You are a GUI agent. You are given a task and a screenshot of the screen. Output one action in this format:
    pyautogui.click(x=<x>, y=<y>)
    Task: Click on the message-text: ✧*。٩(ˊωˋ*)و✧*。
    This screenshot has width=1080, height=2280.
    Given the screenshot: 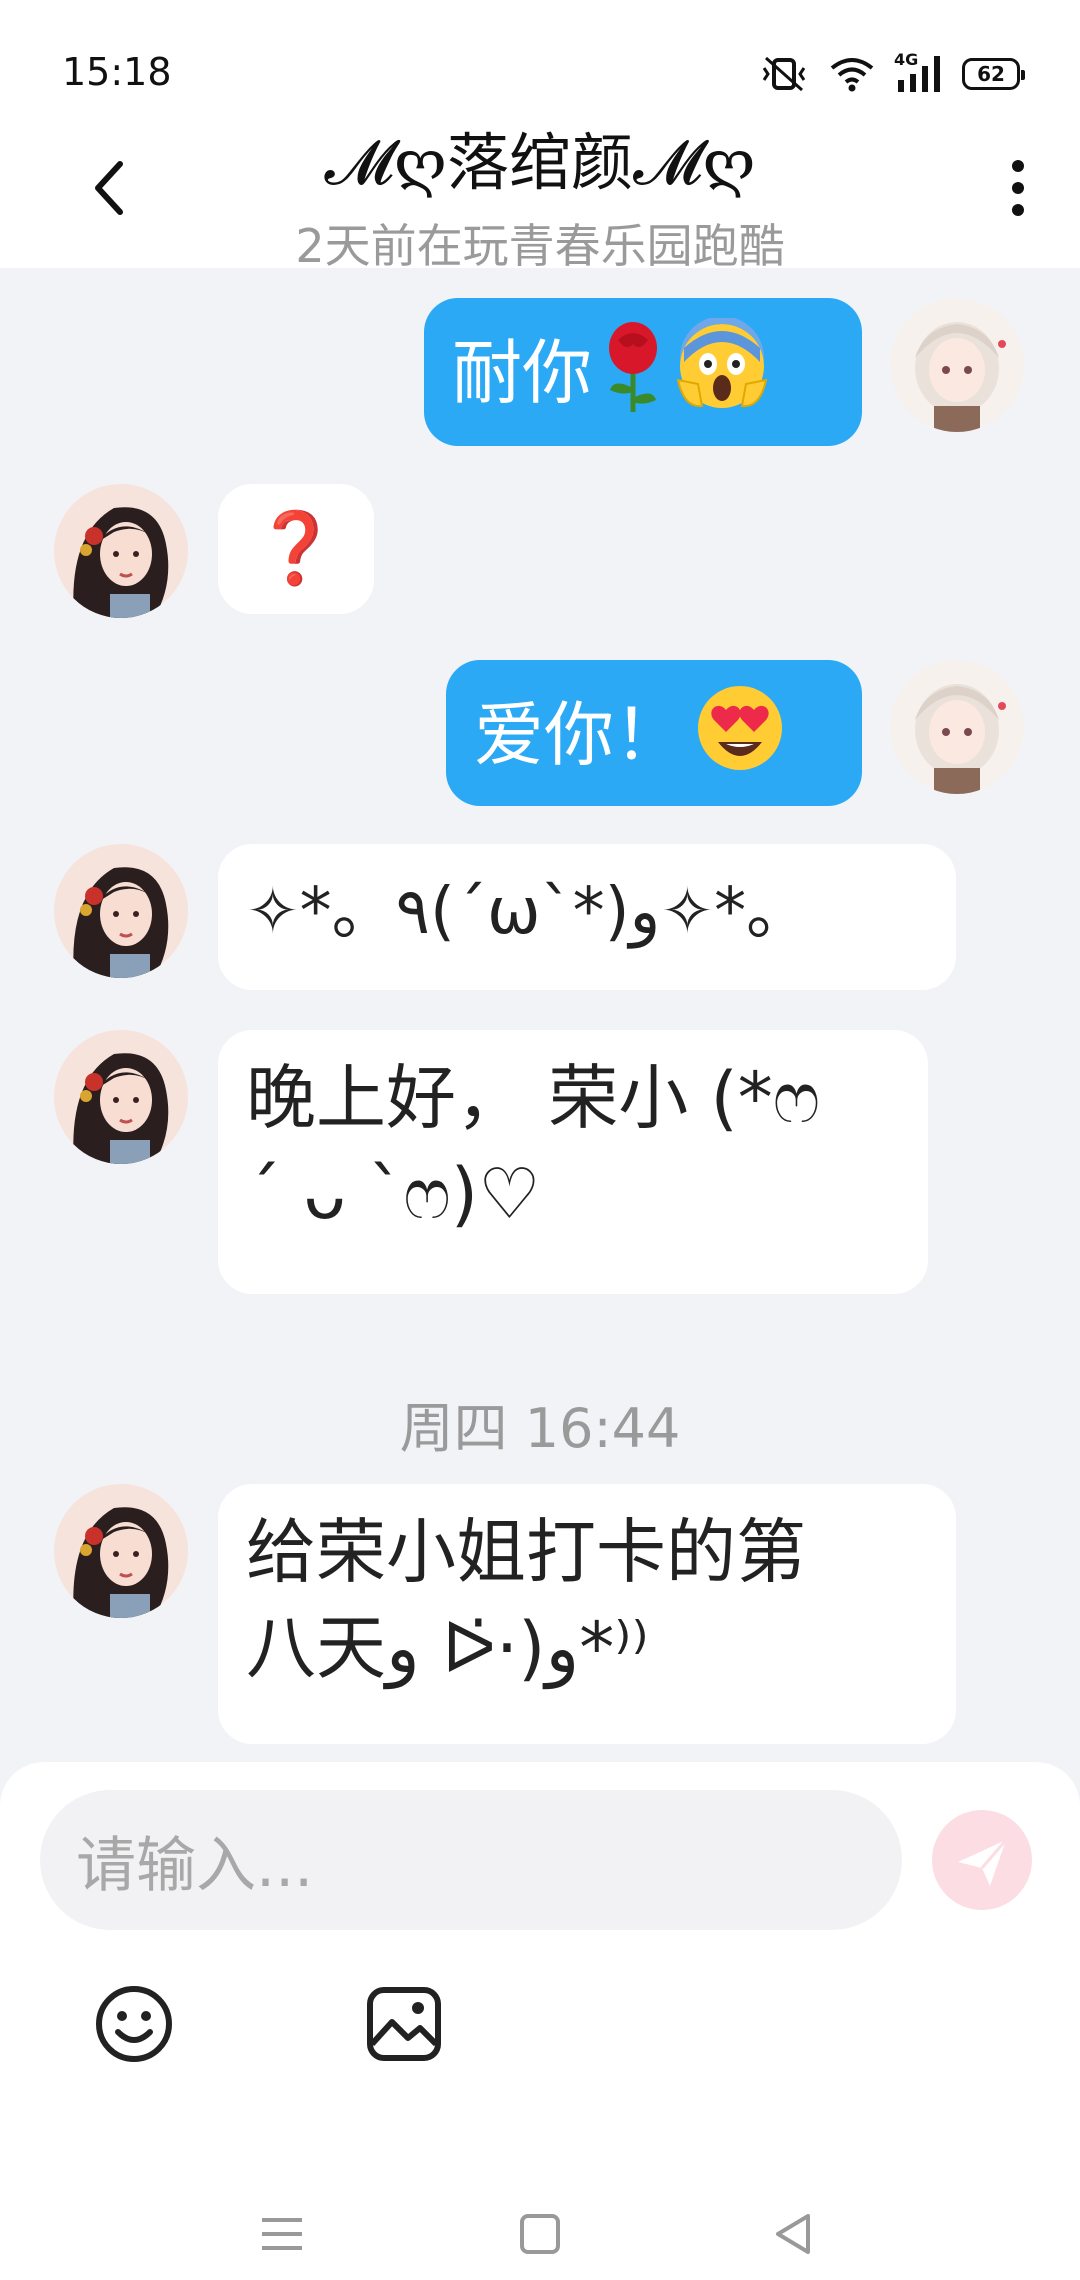 What is the action you would take?
    pyautogui.click(x=528, y=912)
    